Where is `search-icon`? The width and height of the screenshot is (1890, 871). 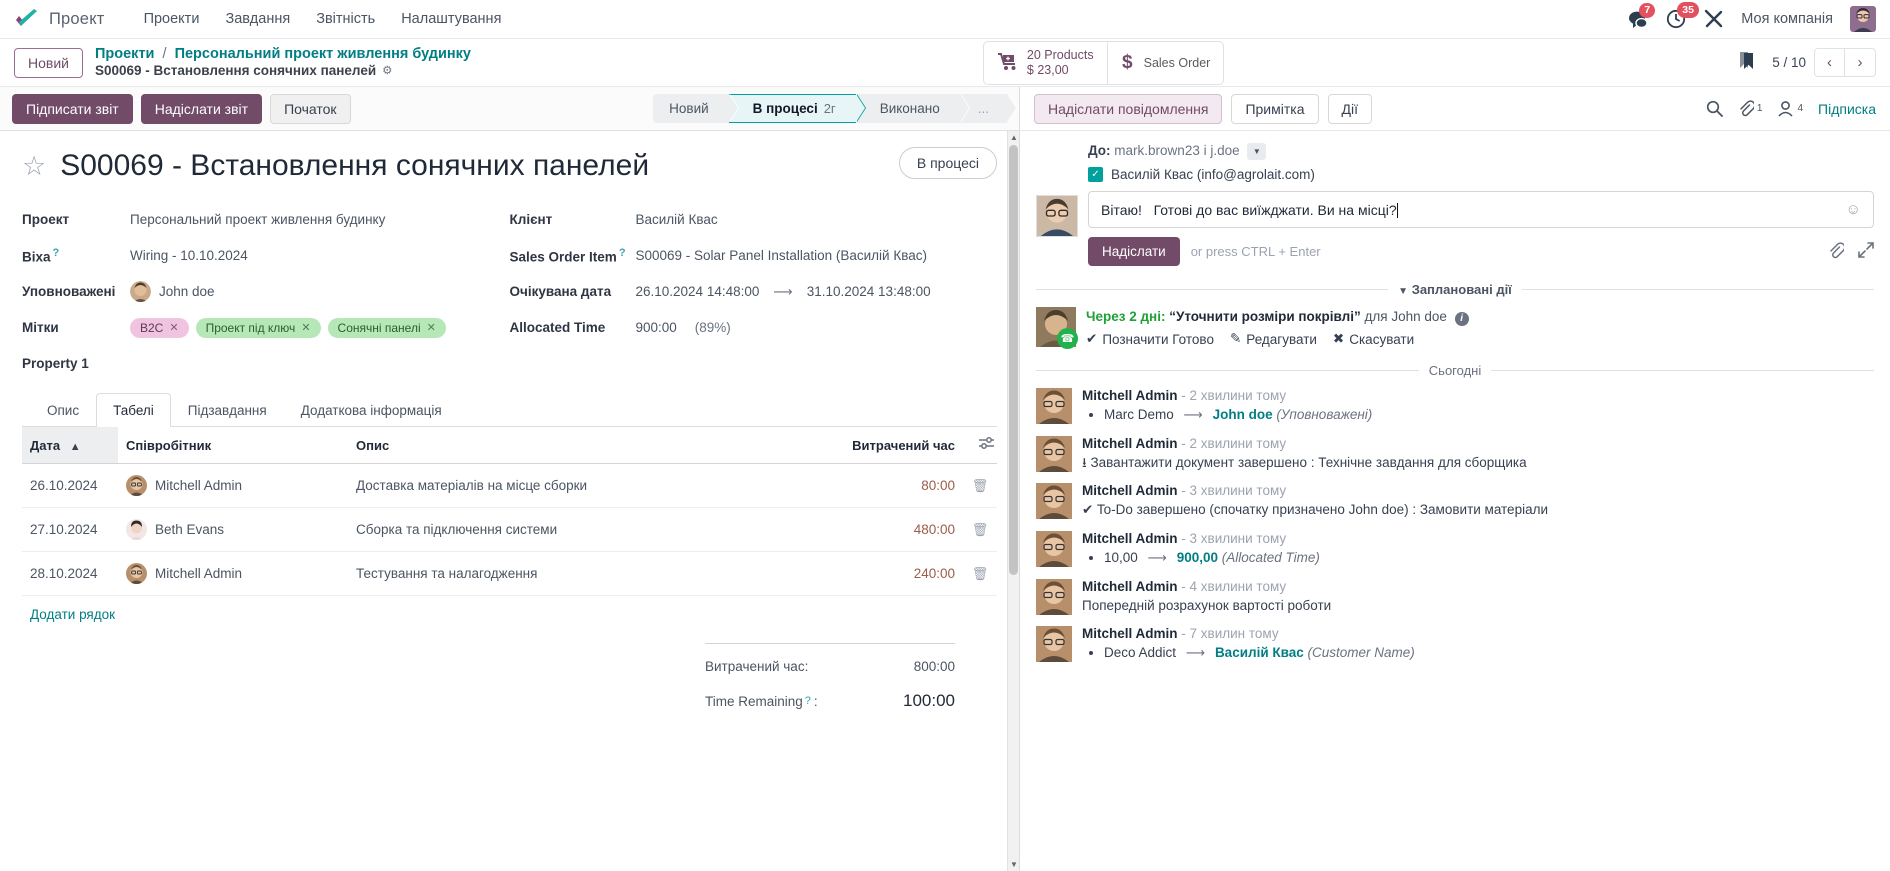 search-icon is located at coordinates (1714, 108).